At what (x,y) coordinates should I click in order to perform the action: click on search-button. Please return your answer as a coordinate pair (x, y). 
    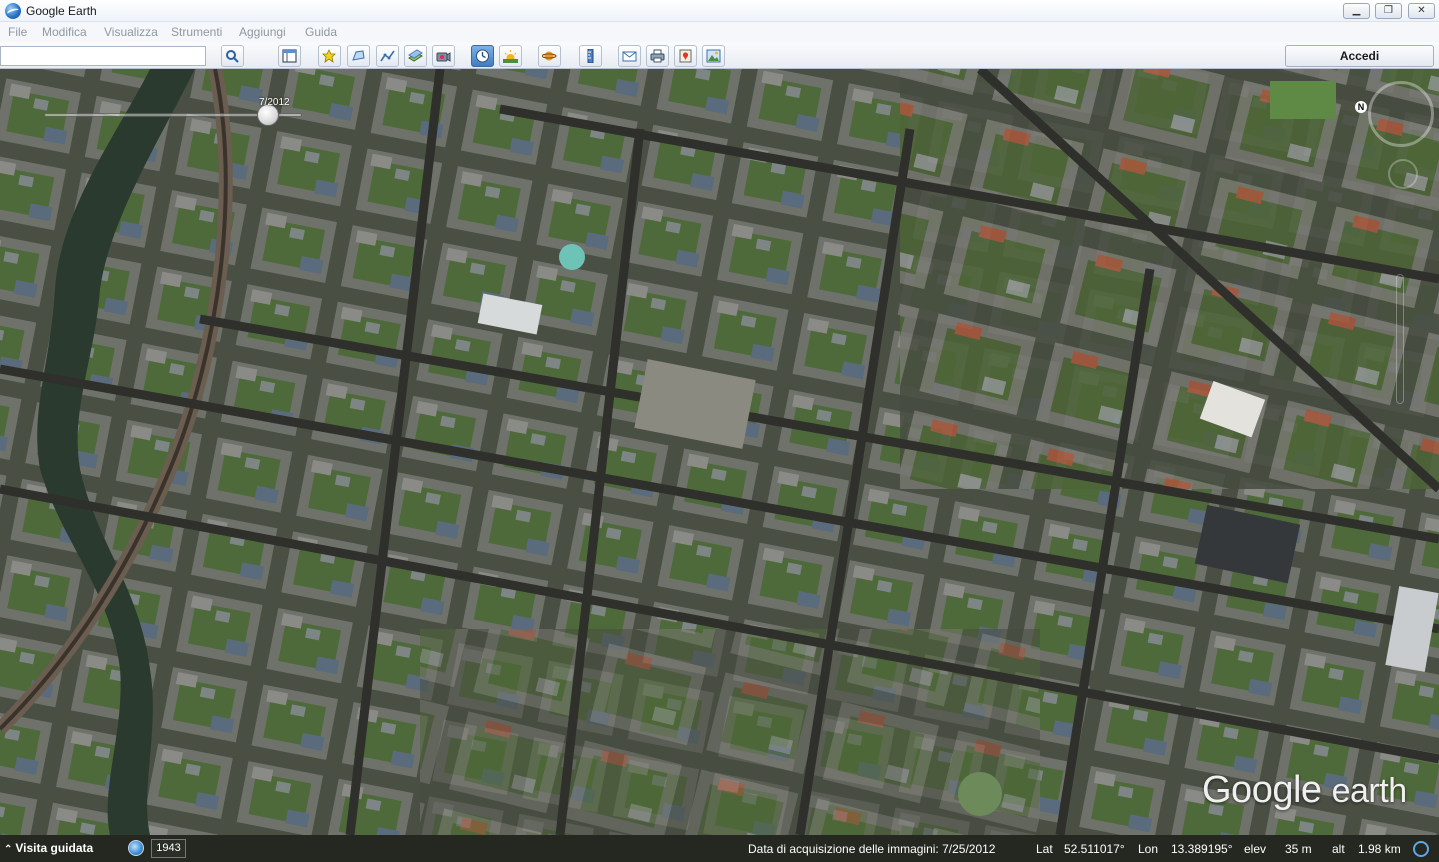
    Looking at the image, I should click on (232, 56).